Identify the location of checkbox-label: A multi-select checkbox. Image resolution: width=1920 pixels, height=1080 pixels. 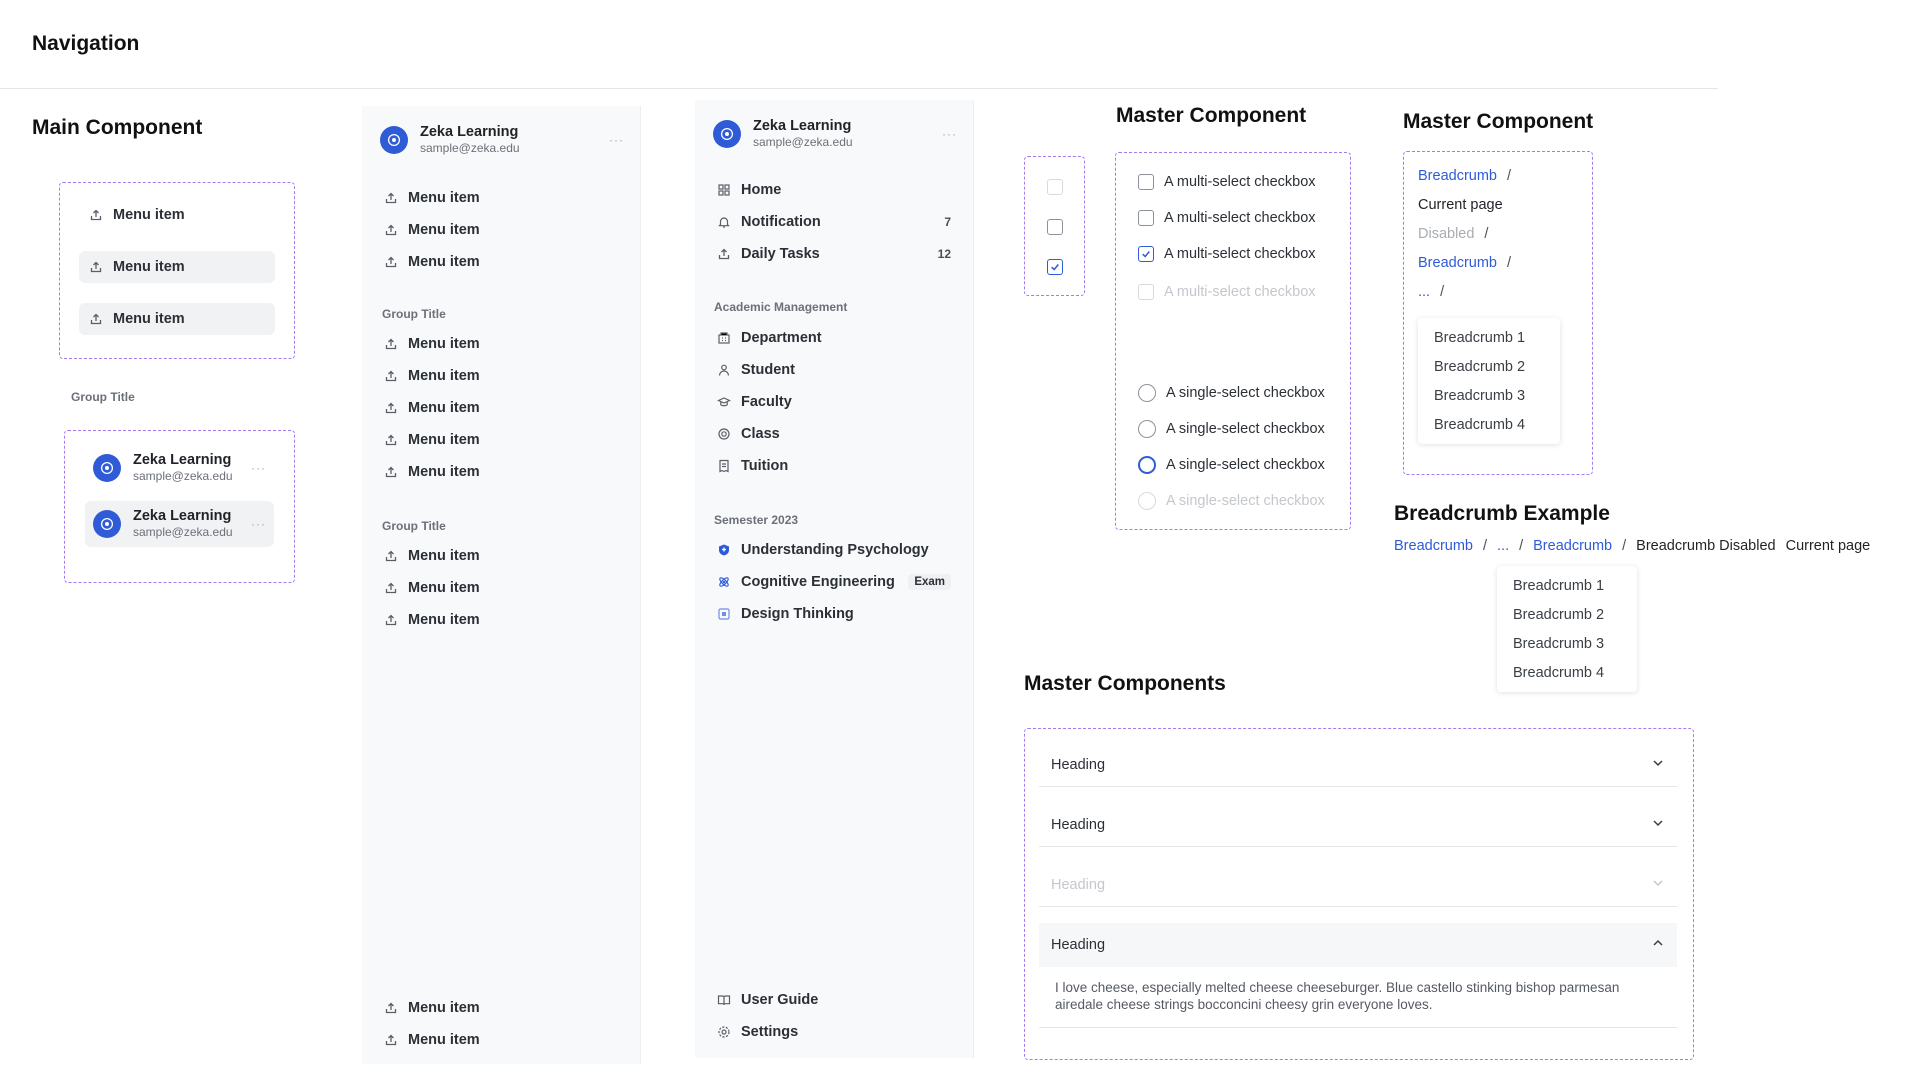
(1240, 218).